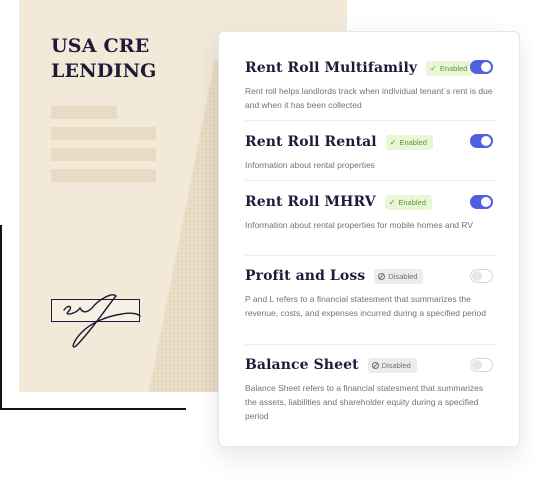 This screenshot has width=533, height=485. What do you see at coordinates (311, 142) in the screenshot?
I see `setting-title: Rent Roll Rental` at bounding box center [311, 142].